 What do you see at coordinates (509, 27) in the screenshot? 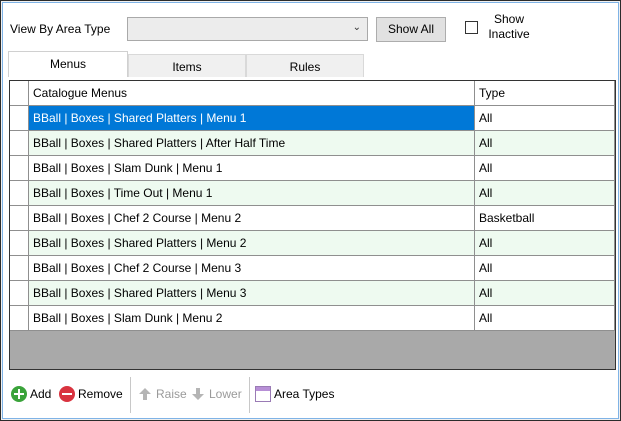
I see `show-inactive-label: Show Inactive` at bounding box center [509, 27].